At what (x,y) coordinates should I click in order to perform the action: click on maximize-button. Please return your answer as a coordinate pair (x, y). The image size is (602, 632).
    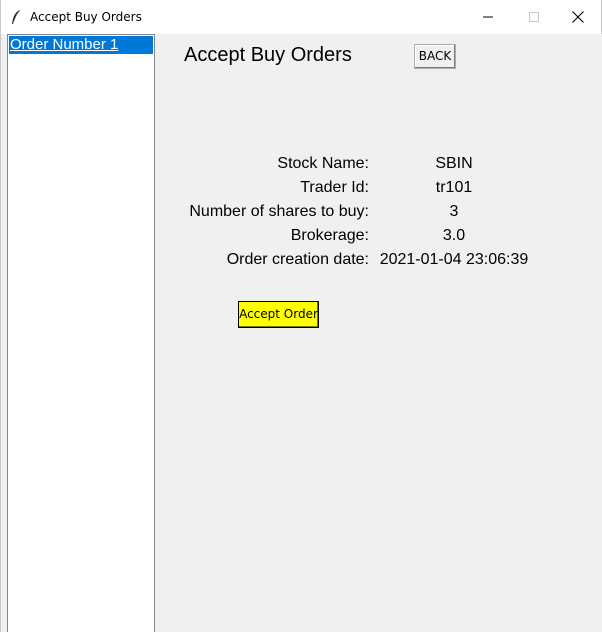
    Looking at the image, I should click on (534, 17).